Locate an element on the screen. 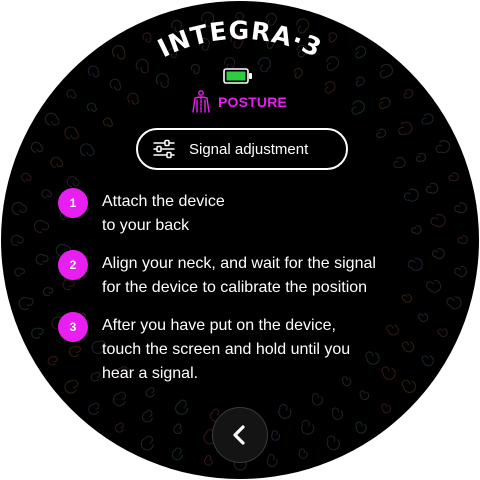 The image size is (480, 480). mode-label: POSTURE is located at coordinates (253, 102).